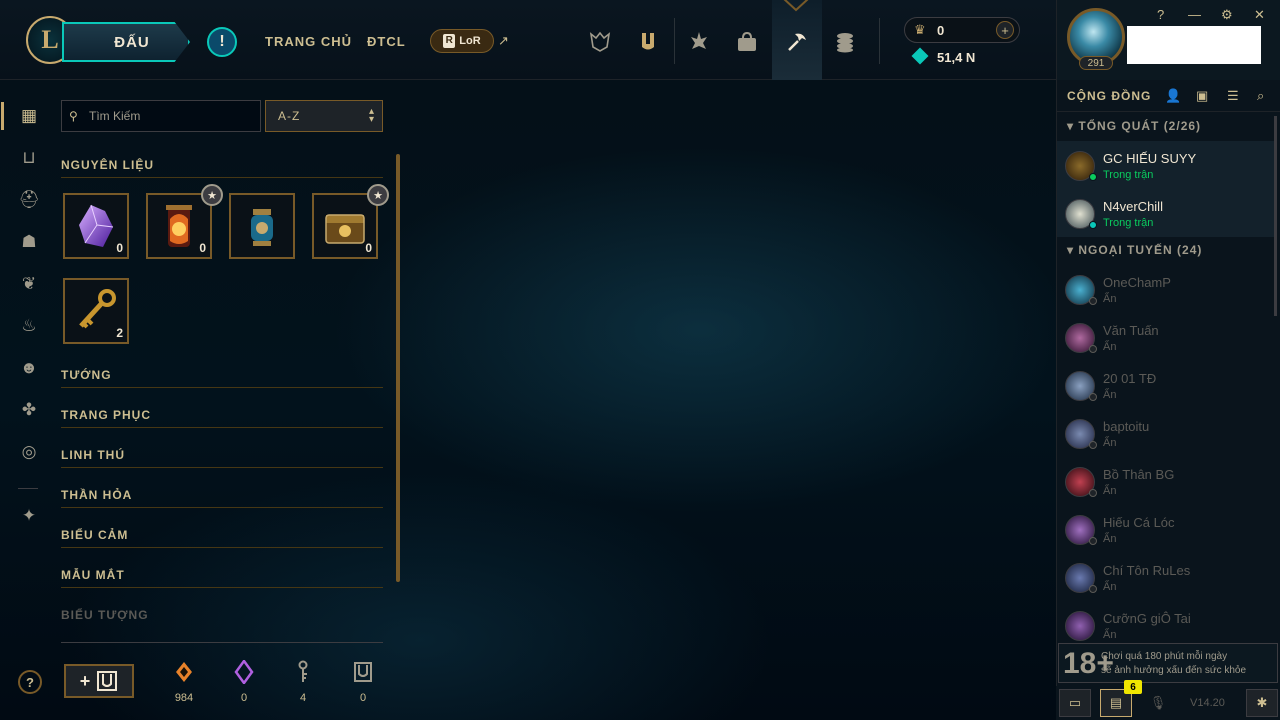  Describe the element at coordinates (1173, 96) in the screenshot. I see `add-friend-icon: 👤` at that location.